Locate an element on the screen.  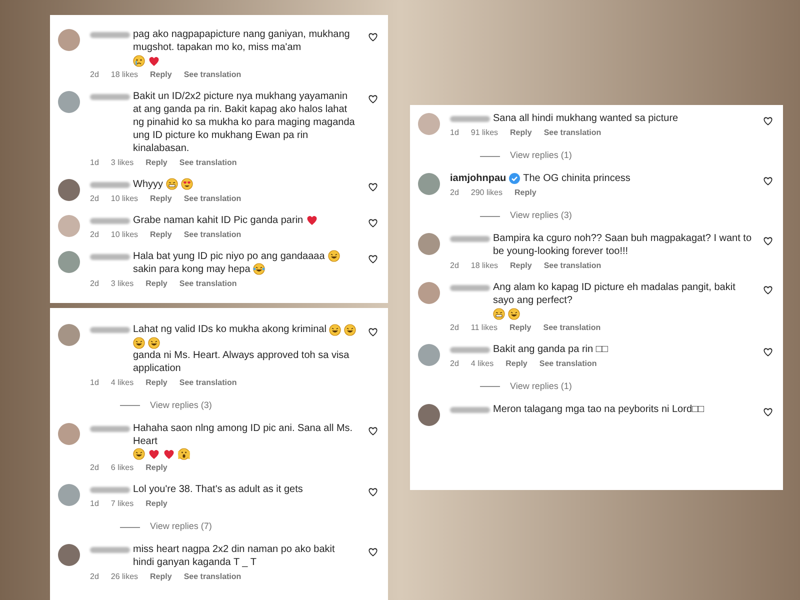
likes-count: 290 likes is located at coordinates (486, 193).